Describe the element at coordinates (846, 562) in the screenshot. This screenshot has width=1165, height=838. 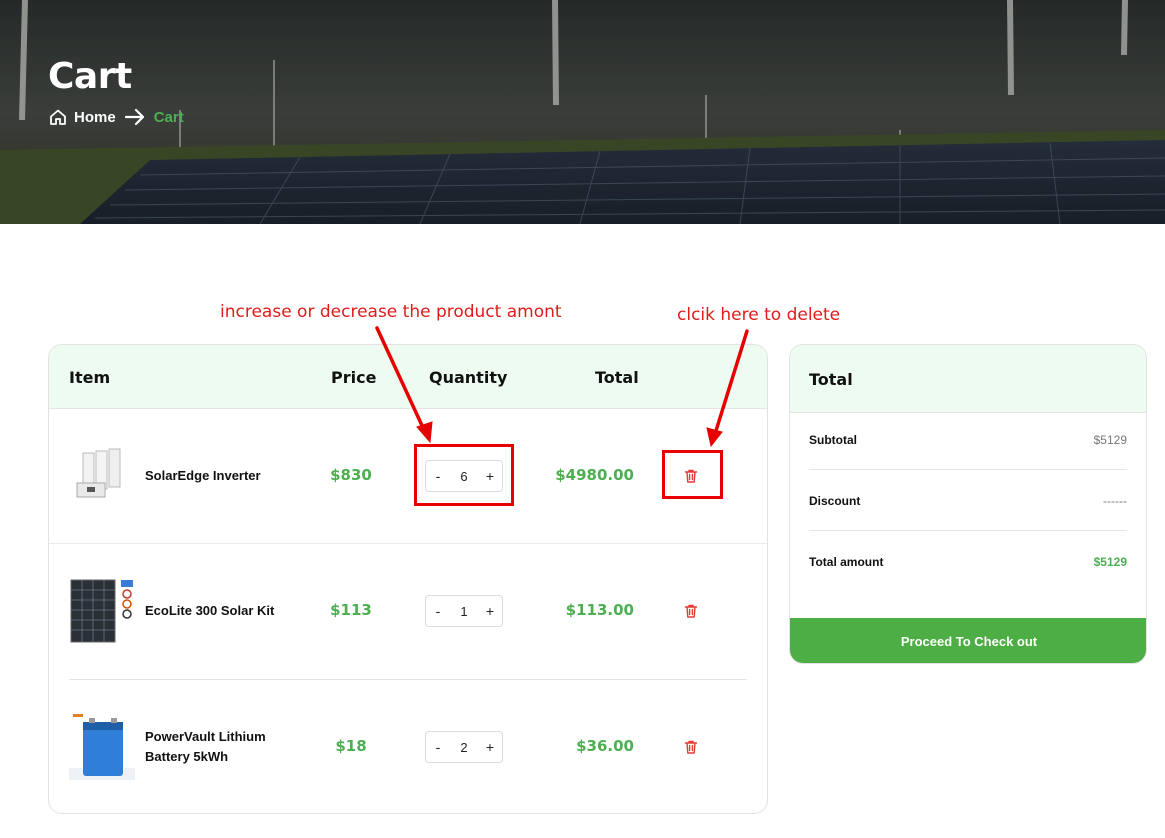
I see `total-amount-label: Total amount` at that location.